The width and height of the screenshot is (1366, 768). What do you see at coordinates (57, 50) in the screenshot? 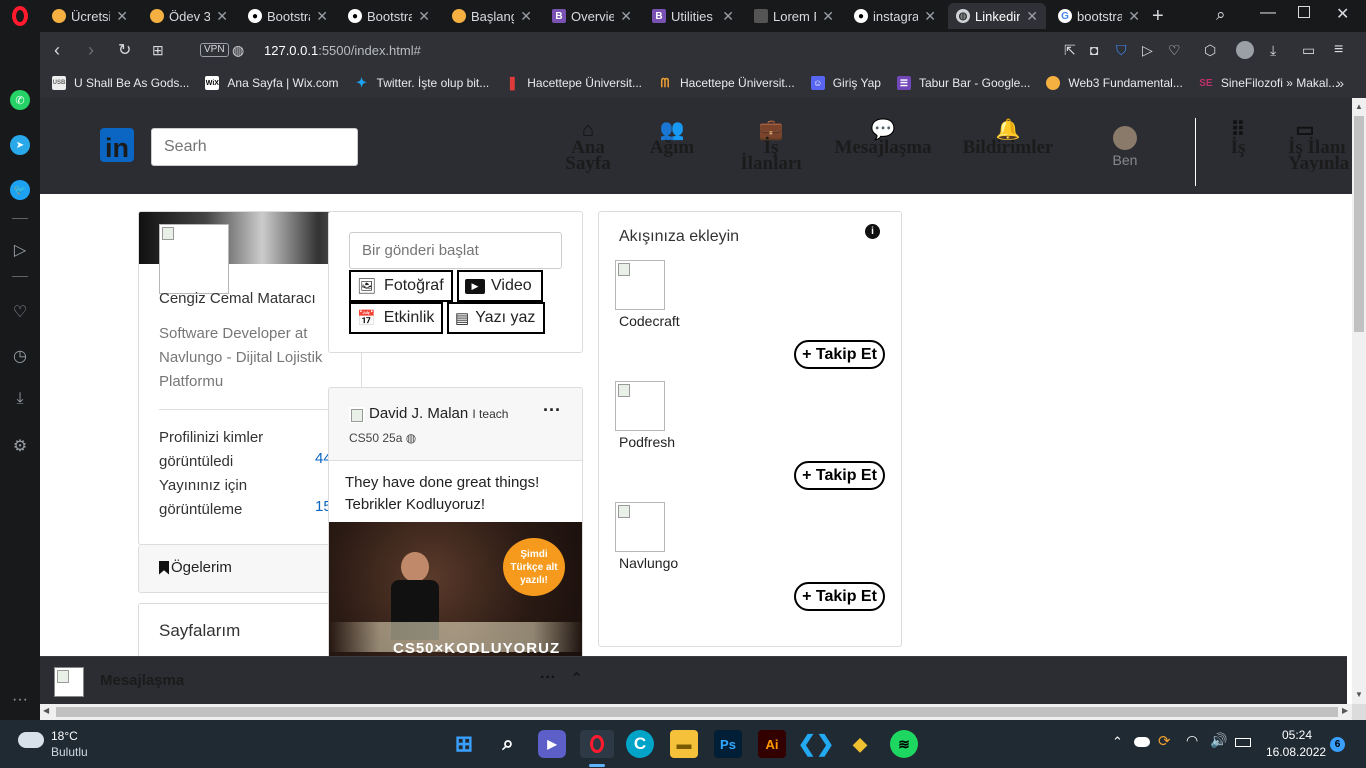
I see `back-icon: ‹` at bounding box center [57, 50].